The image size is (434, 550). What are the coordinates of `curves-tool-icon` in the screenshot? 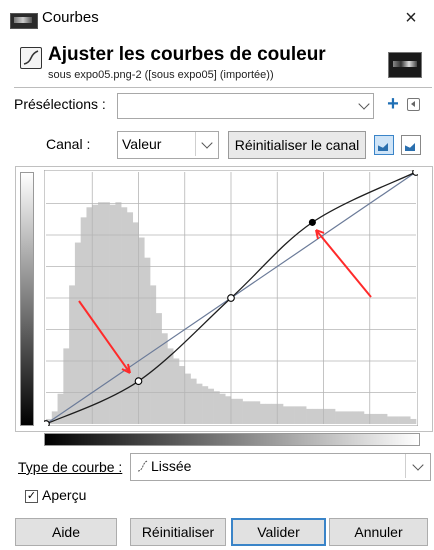 It's located at (31, 58).